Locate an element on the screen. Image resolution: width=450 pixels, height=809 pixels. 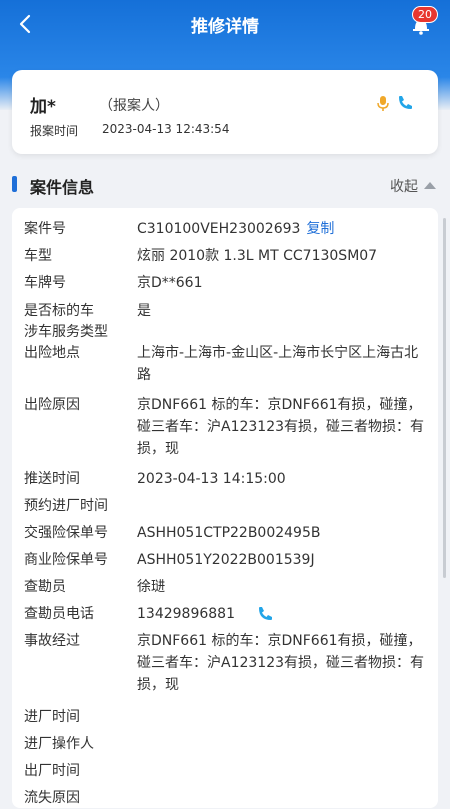
collapse-label: 收起 is located at coordinates (404, 187).